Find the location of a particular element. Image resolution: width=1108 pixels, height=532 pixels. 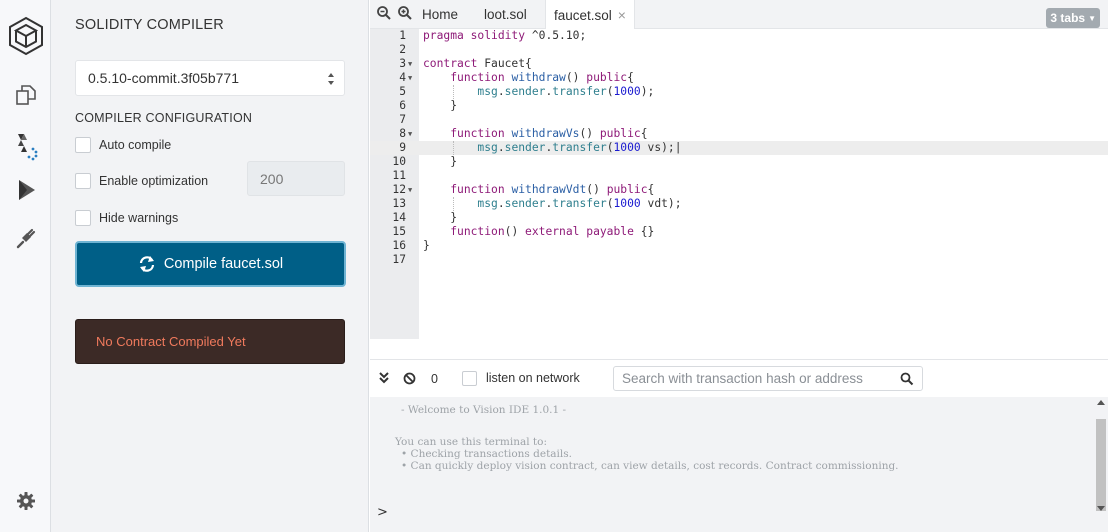

zoom-out-icon is located at coordinates (384, 13).